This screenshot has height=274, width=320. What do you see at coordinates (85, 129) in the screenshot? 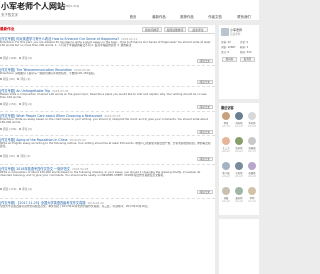
I see `article-meta: 阅读 (136) 评论 (0)` at bounding box center [85, 129].